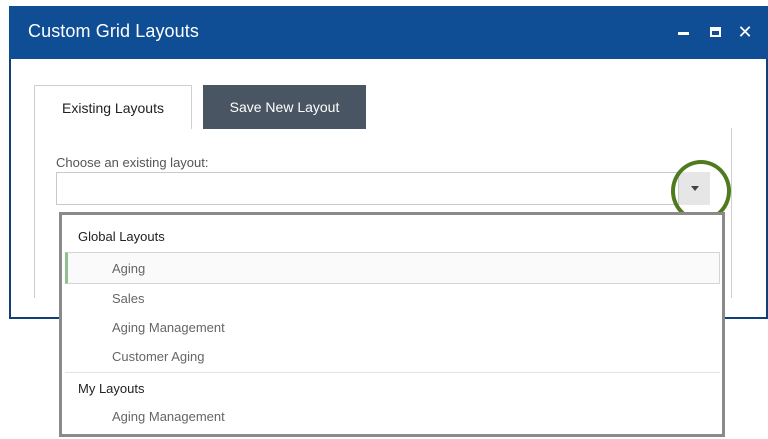 The width and height of the screenshot is (768, 439). Describe the element at coordinates (158, 356) in the screenshot. I see `option-customer-aging: Customer Aging` at that location.